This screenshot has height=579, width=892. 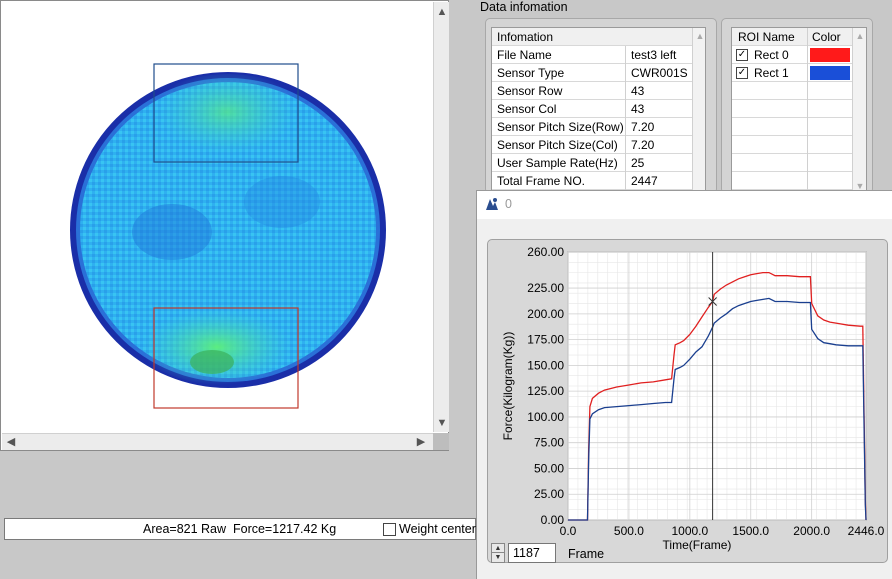 I want to click on scroll-right-icon: ▶, so click(x=421, y=442).